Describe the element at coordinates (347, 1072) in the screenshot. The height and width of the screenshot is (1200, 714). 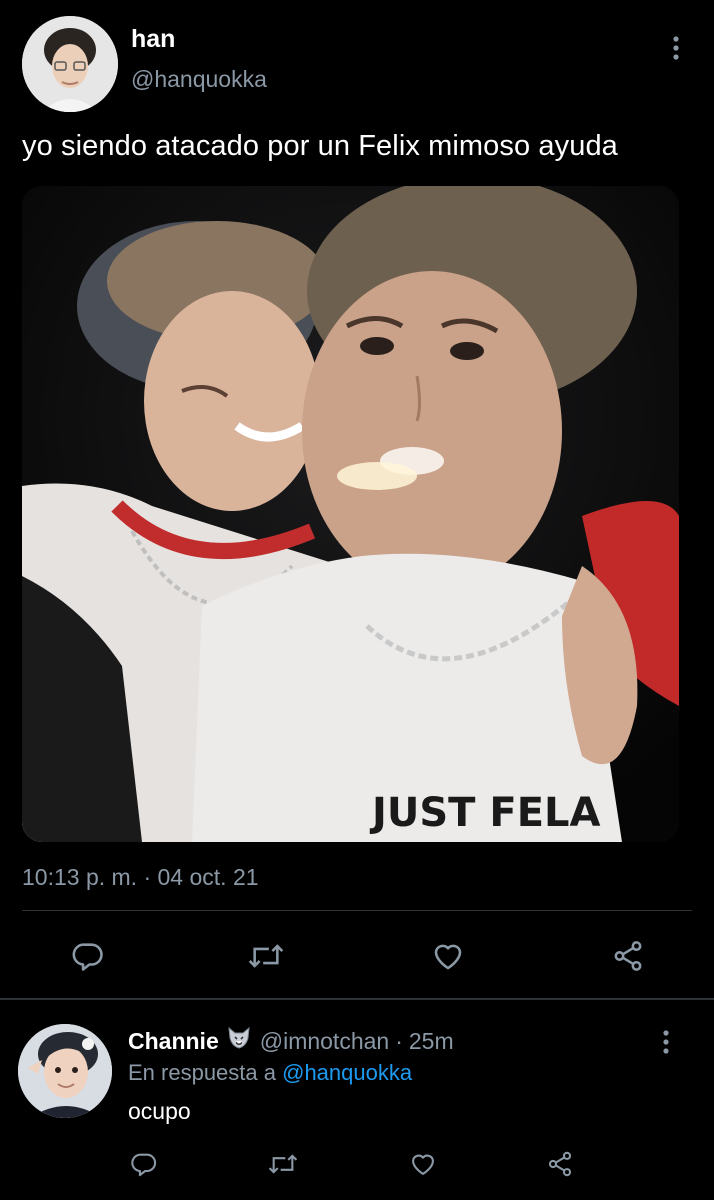
I see `in-reply-to-handle: @hanquokka` at that location.